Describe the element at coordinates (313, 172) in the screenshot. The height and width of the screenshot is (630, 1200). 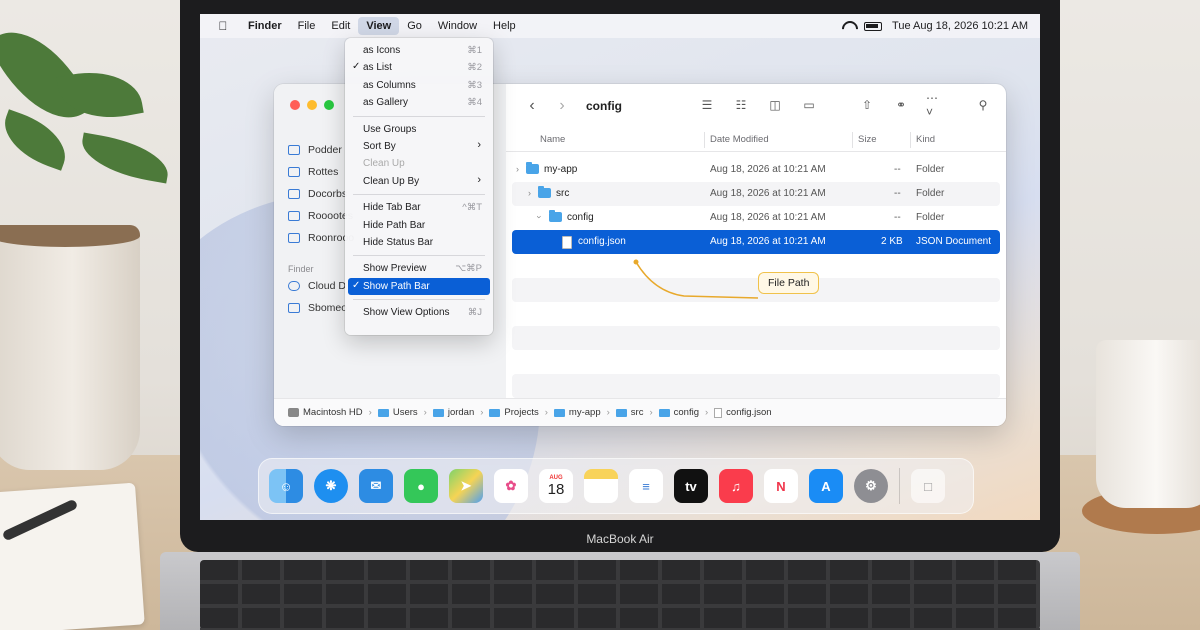
I see `sidebar-item: Rottes` at that location.